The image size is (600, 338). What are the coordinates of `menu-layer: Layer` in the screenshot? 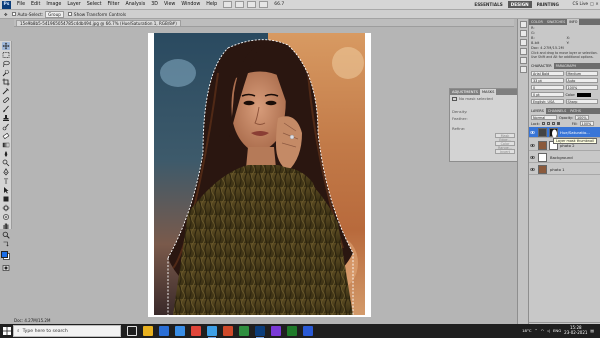 It's located at (73, 4).